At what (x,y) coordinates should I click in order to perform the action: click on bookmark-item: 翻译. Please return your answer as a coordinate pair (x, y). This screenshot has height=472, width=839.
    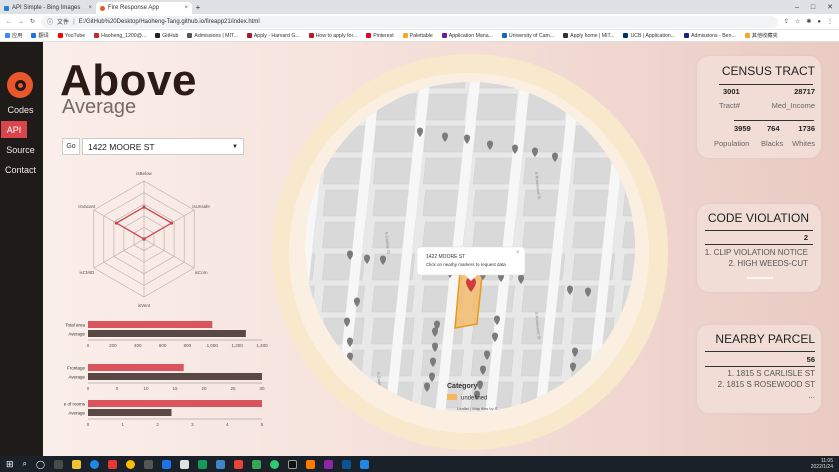
    Looking at the image, I should click on (40, 35).